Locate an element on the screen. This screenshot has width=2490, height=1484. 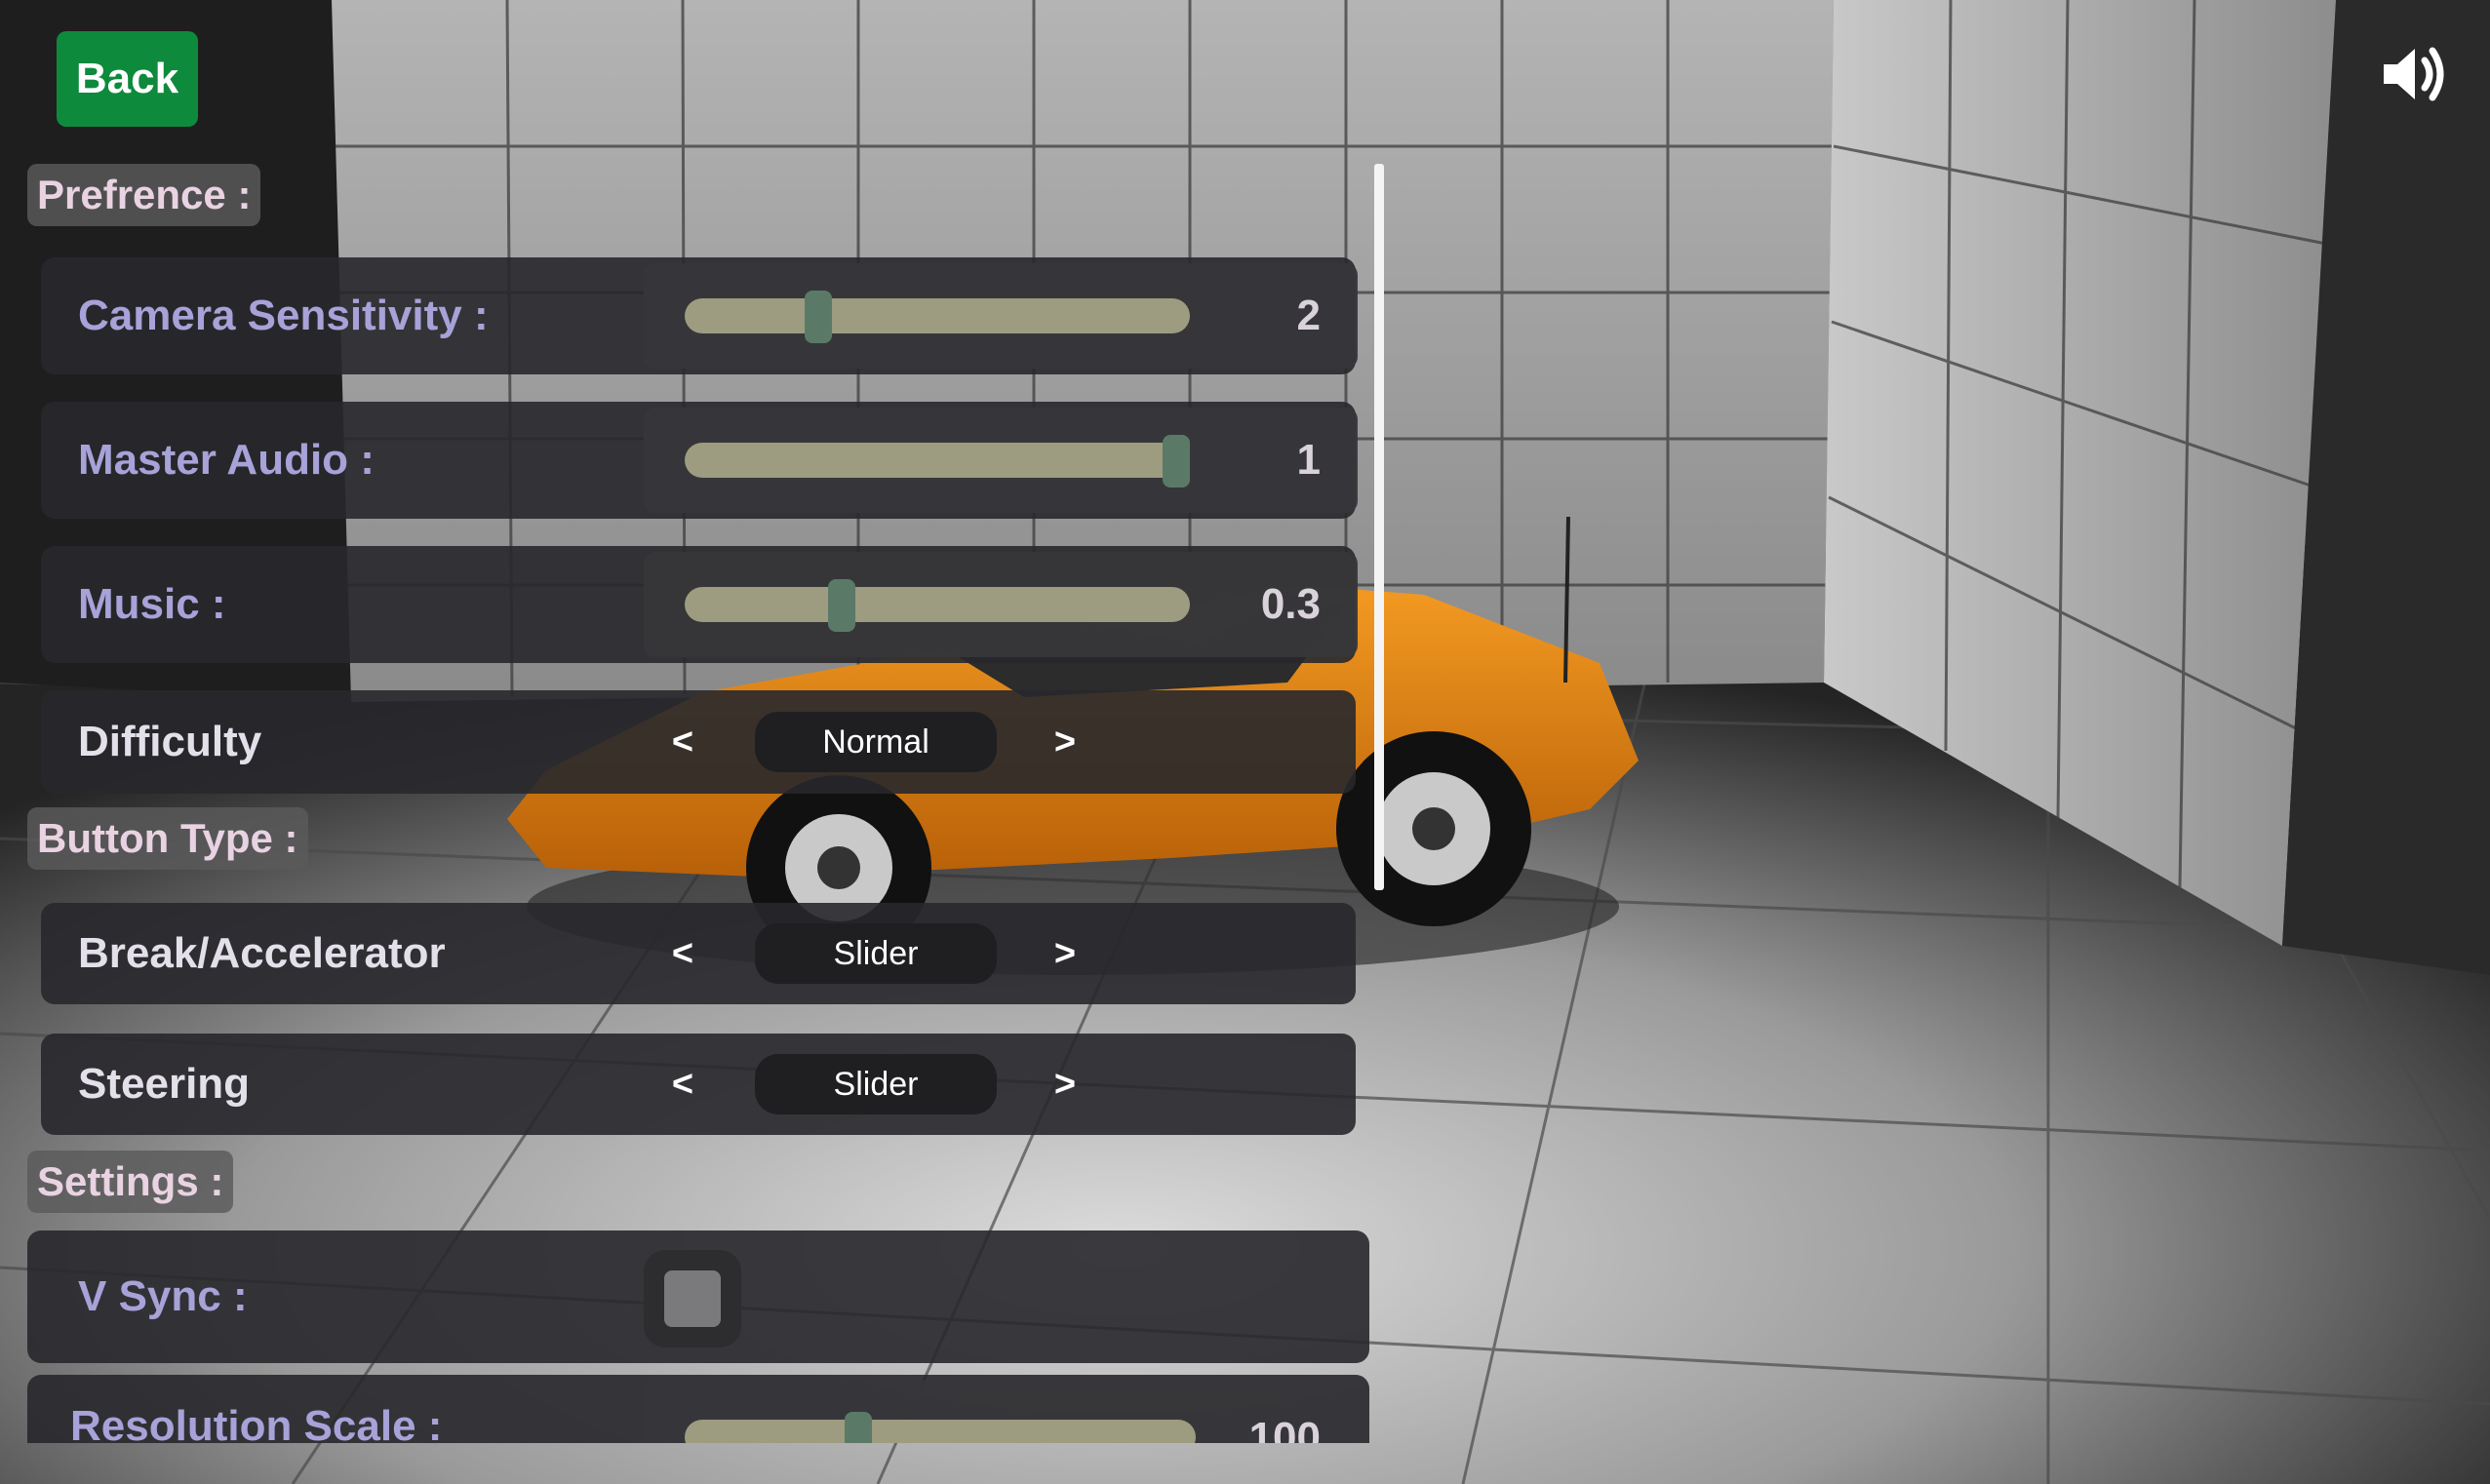
camera-sensitivity-value: 2 is located at coordinates (1308, 315).